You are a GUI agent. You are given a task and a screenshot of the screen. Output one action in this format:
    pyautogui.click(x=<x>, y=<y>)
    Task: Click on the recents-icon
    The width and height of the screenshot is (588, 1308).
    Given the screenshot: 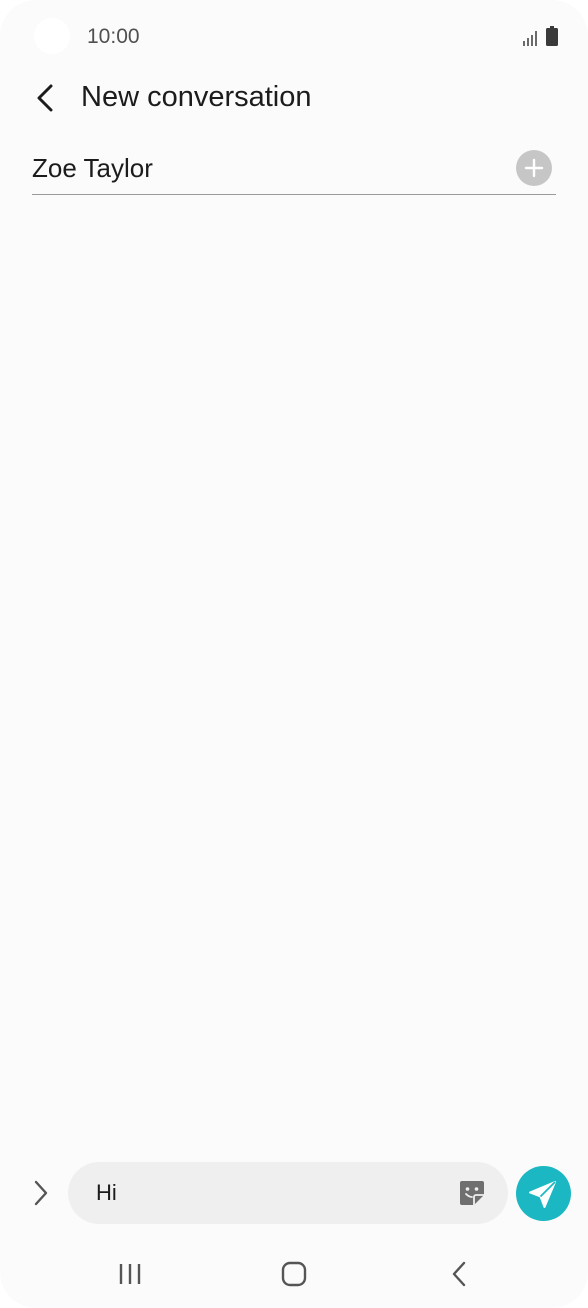 What is the action you would take?
    pyautogui.click(x=130, y=1274)
    